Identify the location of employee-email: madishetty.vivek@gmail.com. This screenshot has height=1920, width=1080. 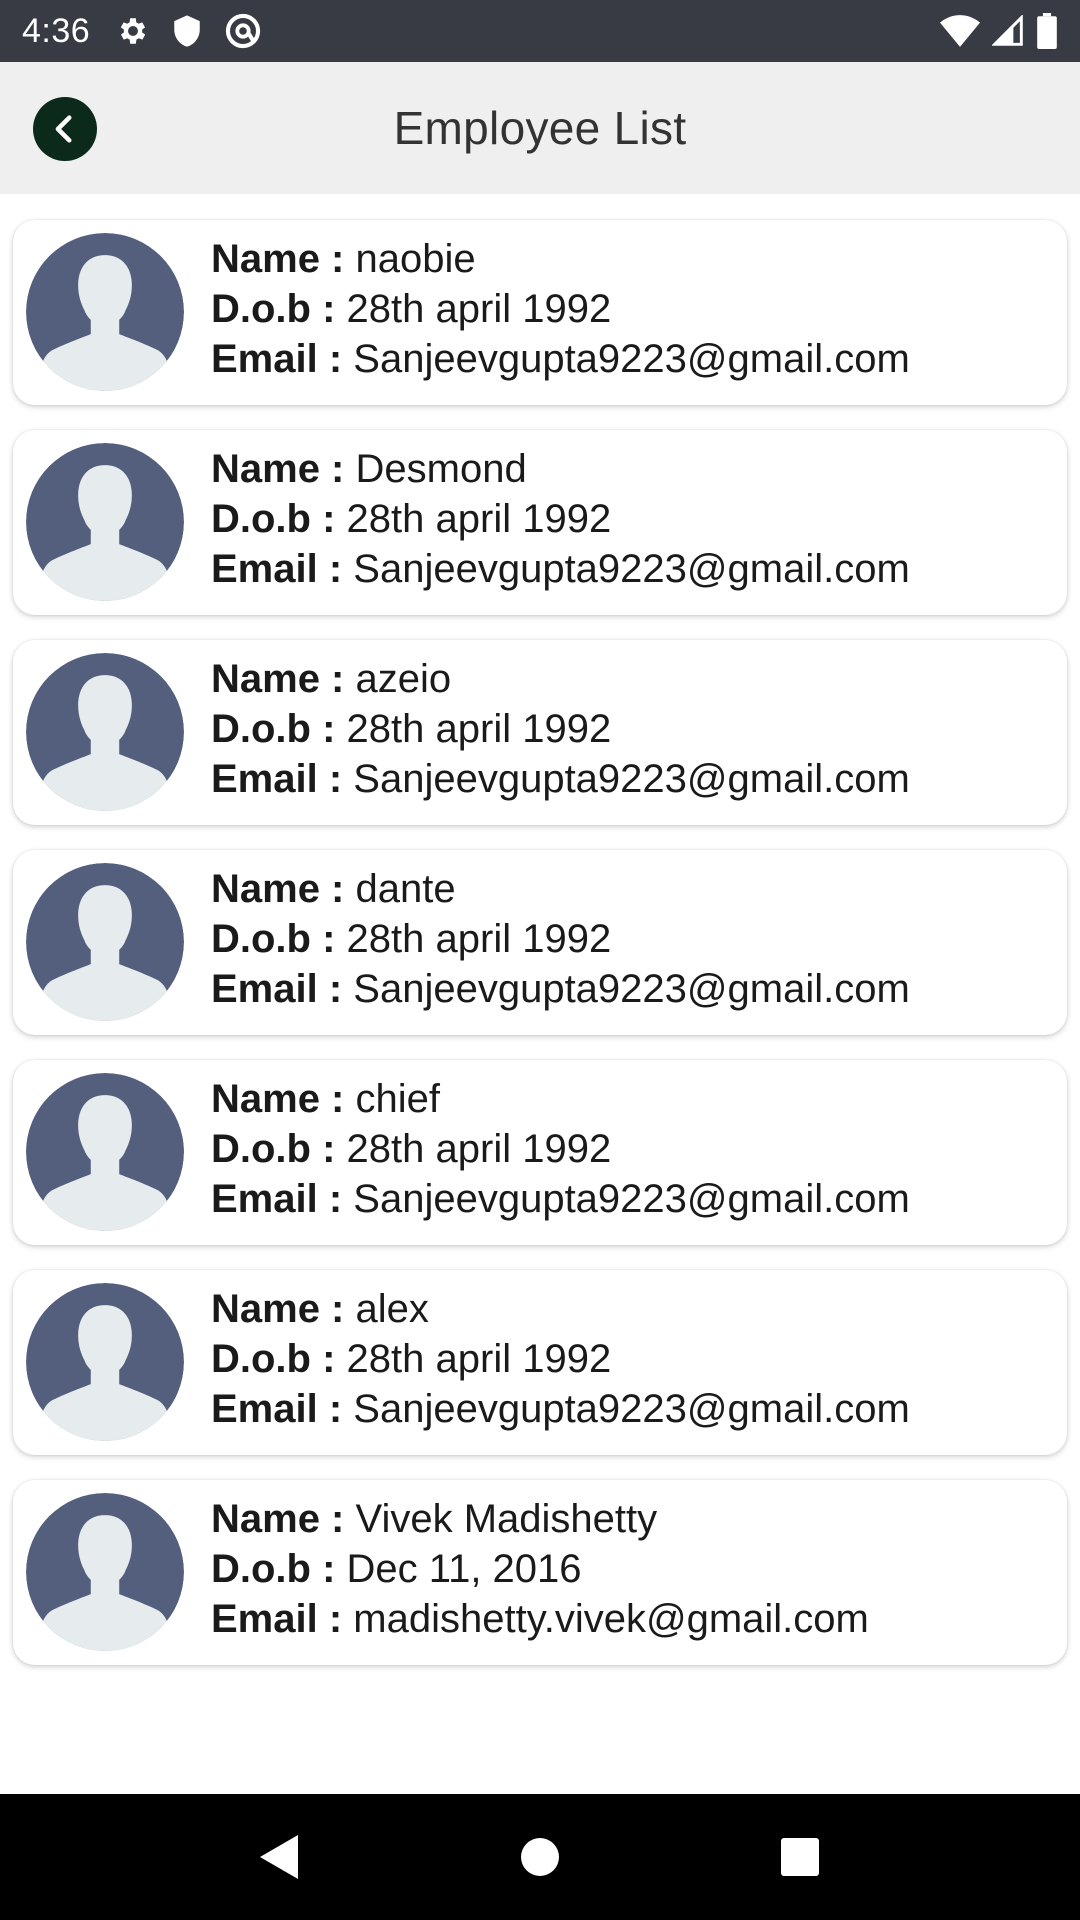
(611, 1619).